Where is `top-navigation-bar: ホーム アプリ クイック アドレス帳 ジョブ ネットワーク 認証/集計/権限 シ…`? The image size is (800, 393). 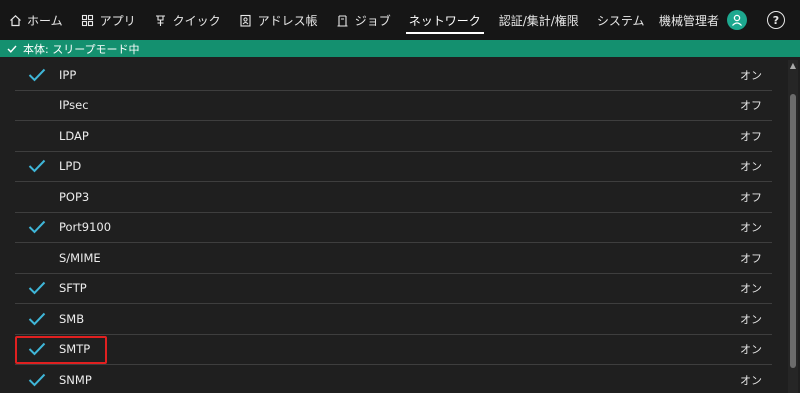
top-navigation-bar: ホーム アプリ クイック アドレス帳 ジョブ ネットワーク 認証/集計/権限 シ… is located at coordinates (400, 20).